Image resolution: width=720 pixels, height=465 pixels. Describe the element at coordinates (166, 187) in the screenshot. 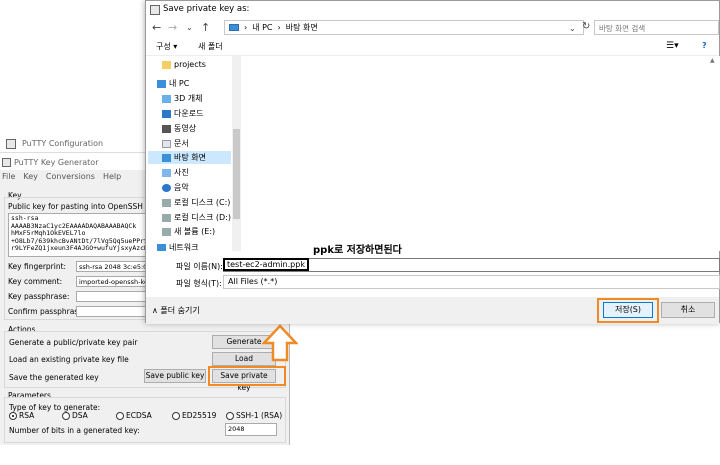

I see `music-icon` at that location.